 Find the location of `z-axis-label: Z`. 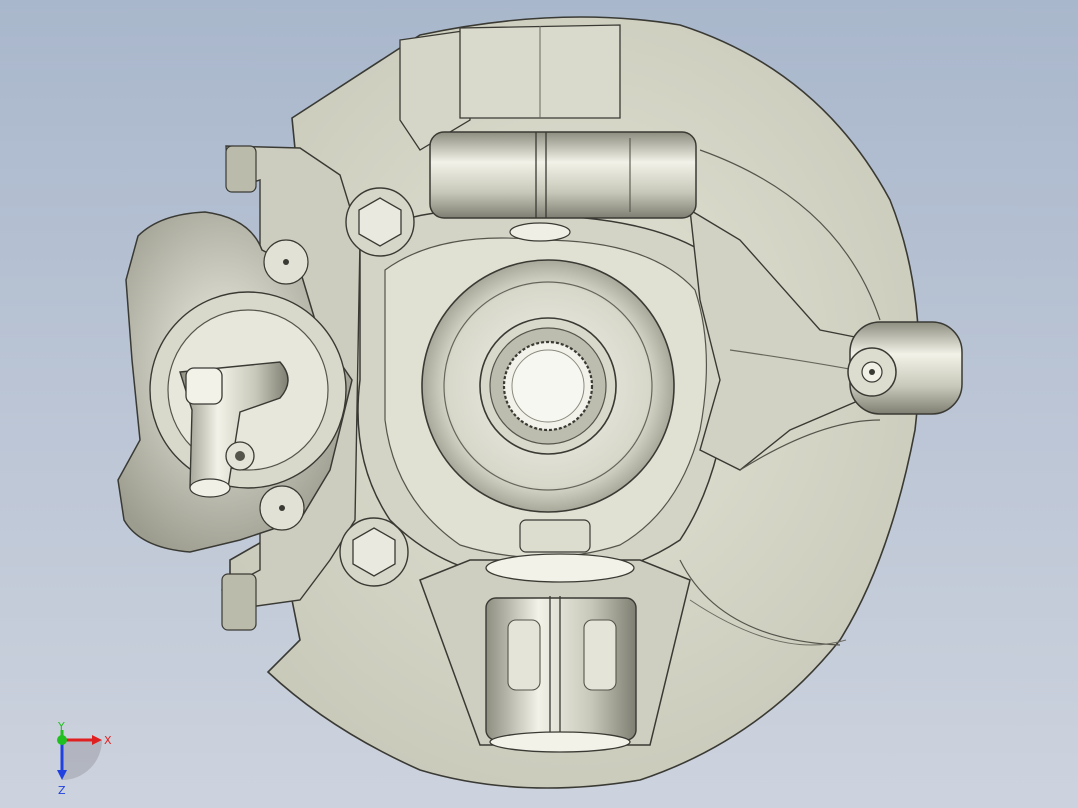

z-axis-label: Z is located at coordinates (62, 790).